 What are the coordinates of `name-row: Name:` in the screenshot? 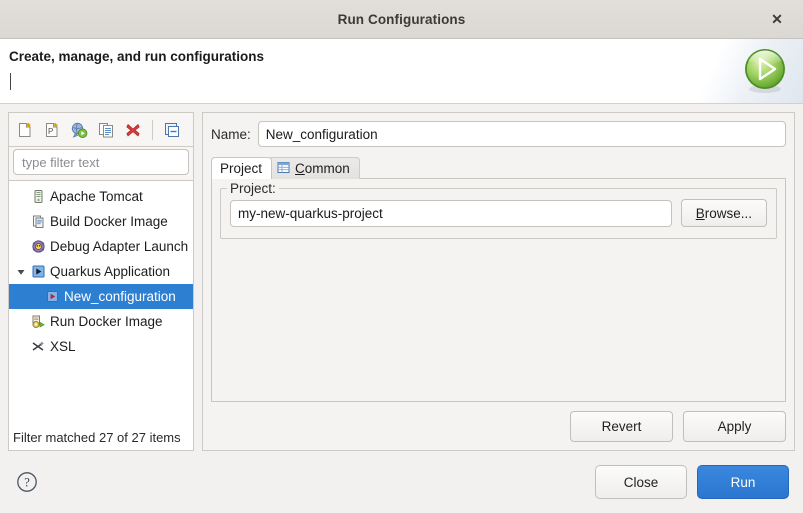 It's located at (498, 134).